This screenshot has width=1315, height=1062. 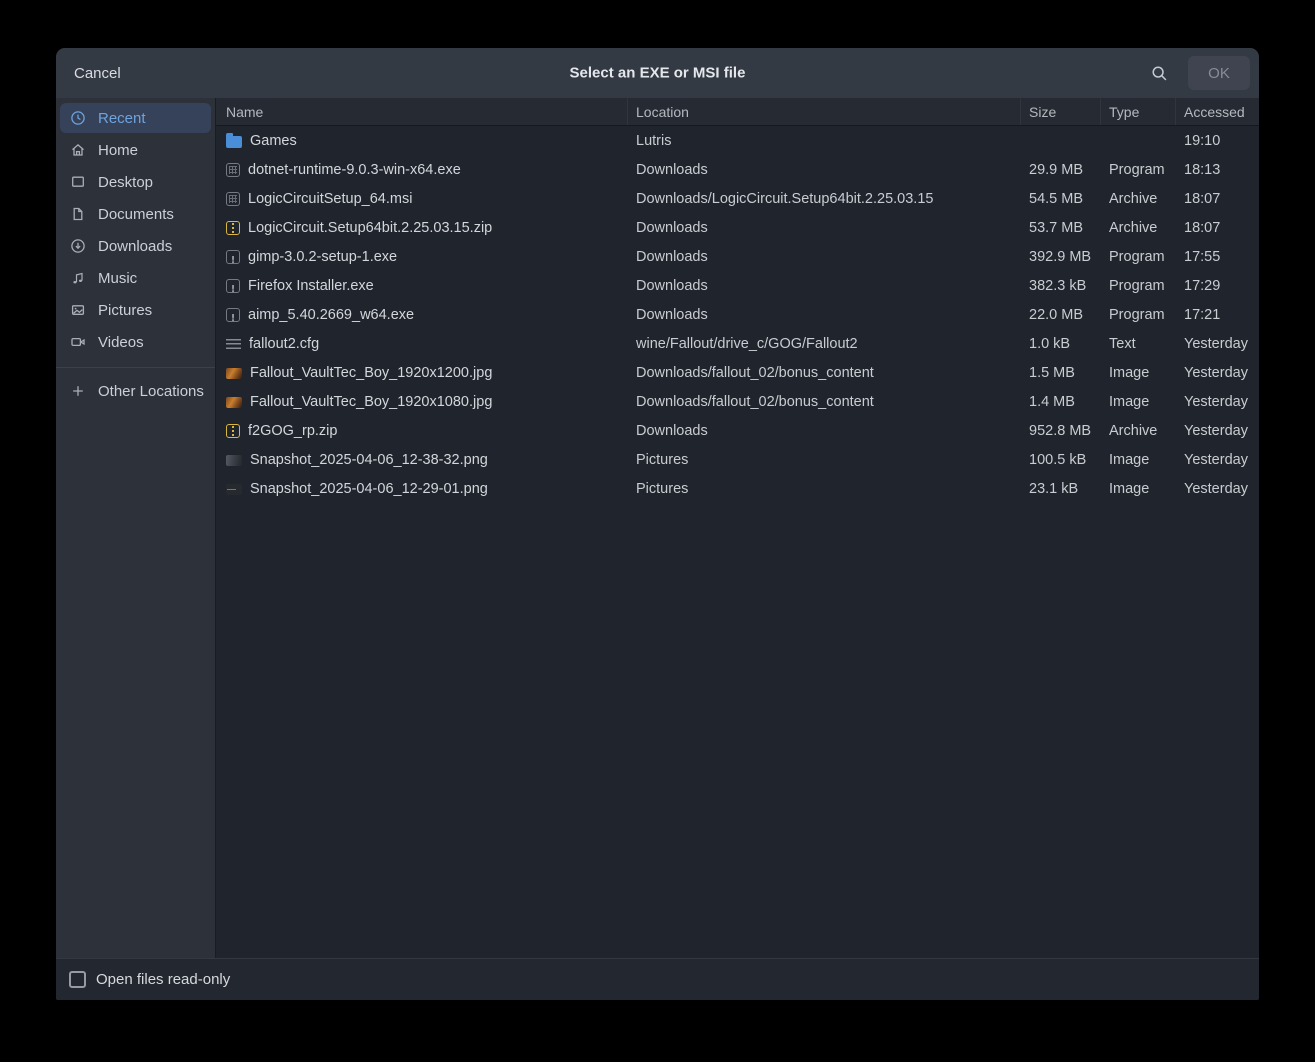 What do you see at coordinates (284, 343) in the screenshot?
I see `file-name: fallout2.cfg` at bounding box center [284, 343].